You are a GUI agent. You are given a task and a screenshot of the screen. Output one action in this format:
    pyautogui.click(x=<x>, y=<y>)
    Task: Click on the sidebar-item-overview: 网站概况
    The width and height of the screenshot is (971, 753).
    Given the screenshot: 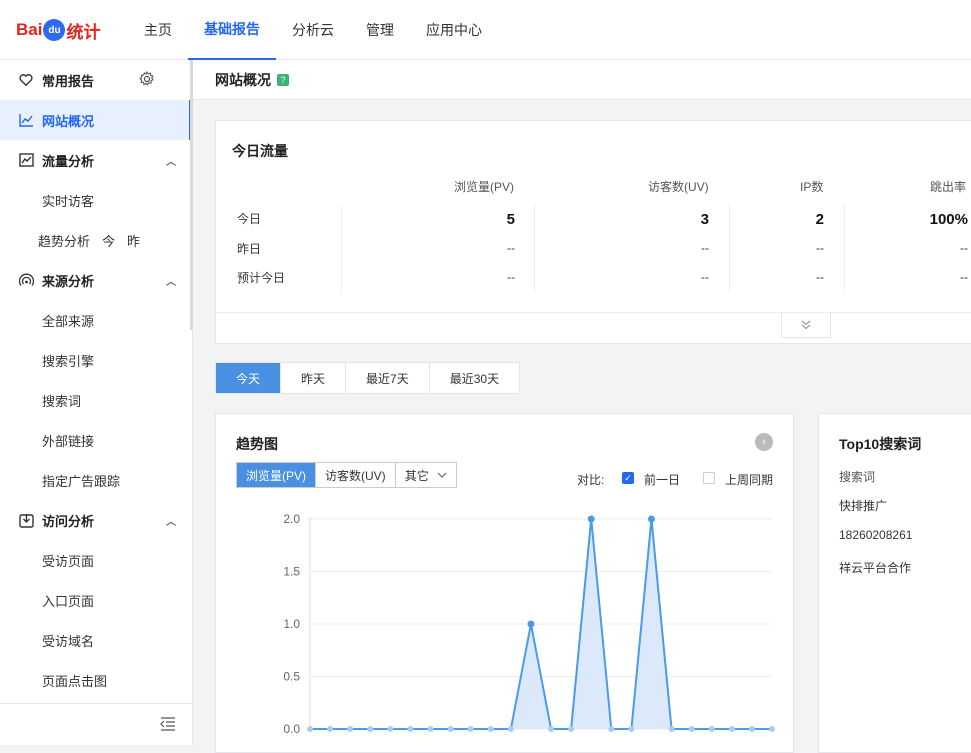 What is the action you would take?
    pyautogui.click(x=96, y=120)
    